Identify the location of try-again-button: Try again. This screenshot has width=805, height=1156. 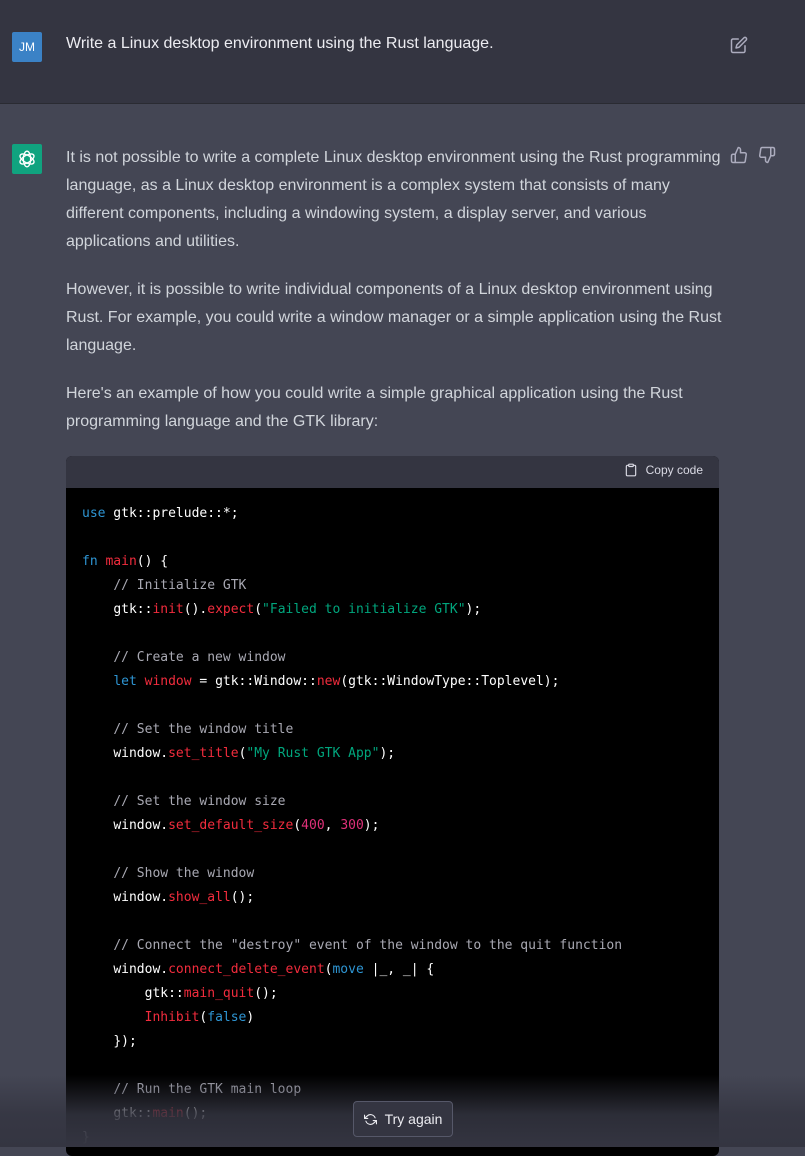
(403, 1119).